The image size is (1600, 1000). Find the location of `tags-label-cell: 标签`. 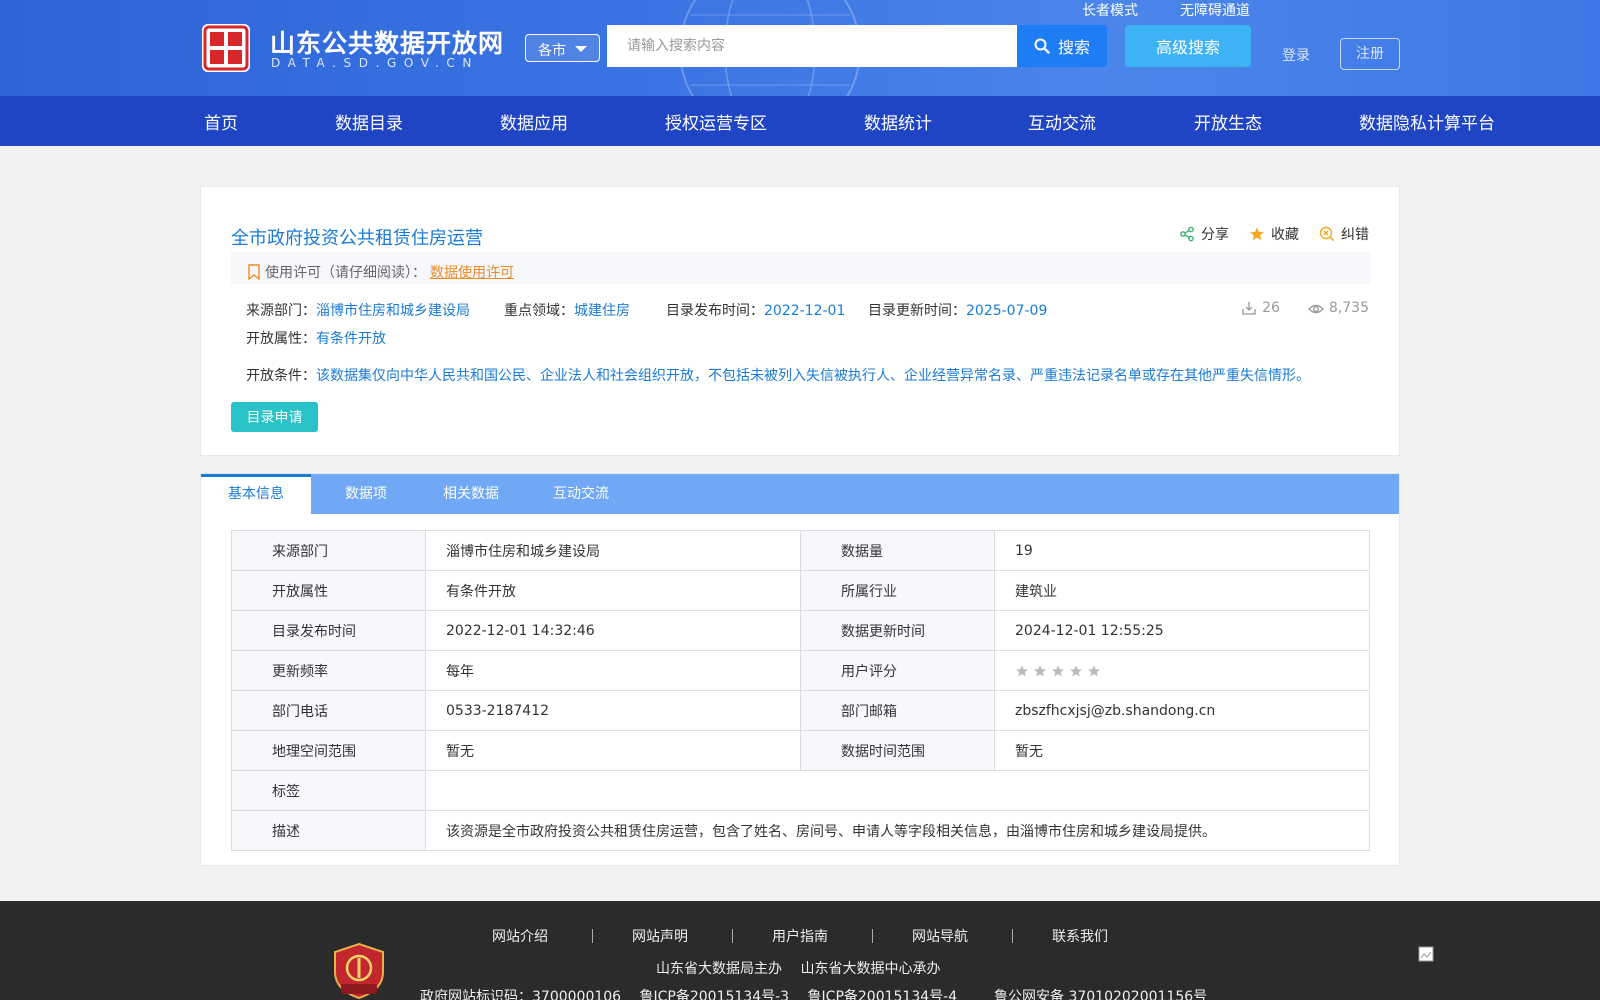

tags-label-cell: 标签 is located at coordinates (328, 790).